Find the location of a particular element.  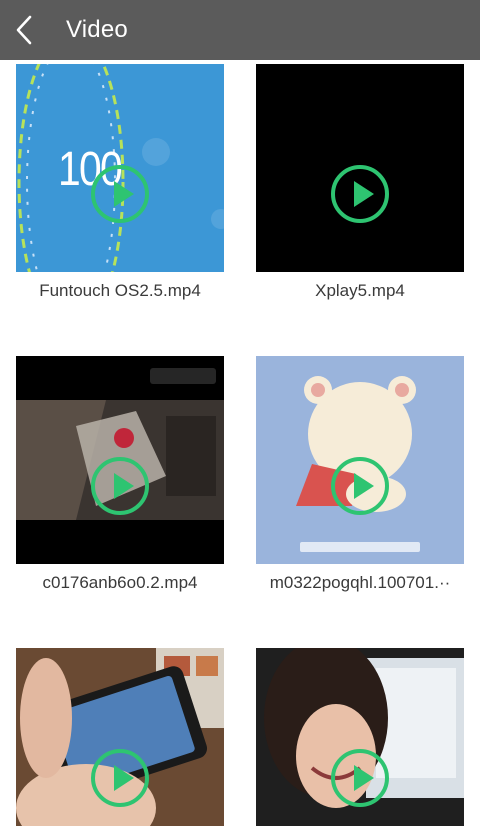

video-thumbnail: 100 is located at coordinates (120, 168).